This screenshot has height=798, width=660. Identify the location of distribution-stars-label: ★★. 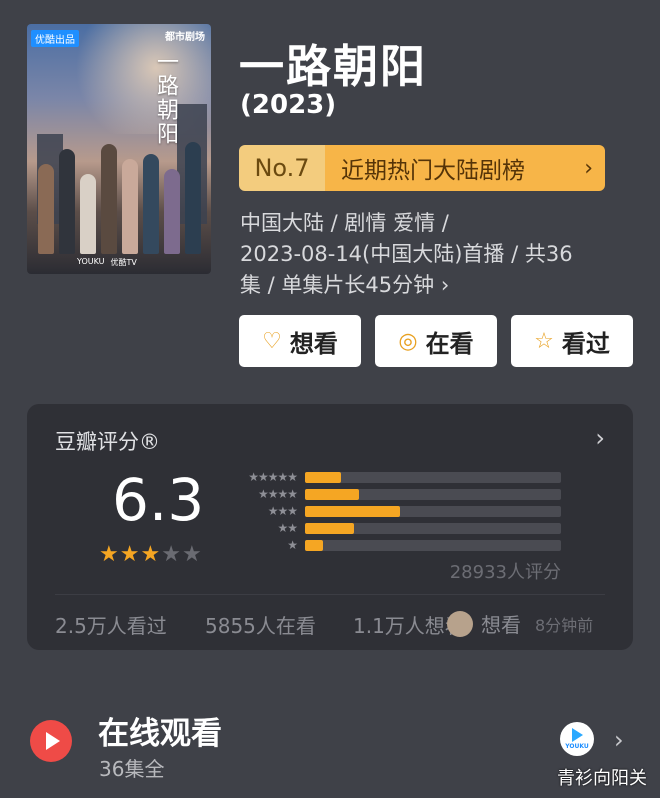
(287, 528).